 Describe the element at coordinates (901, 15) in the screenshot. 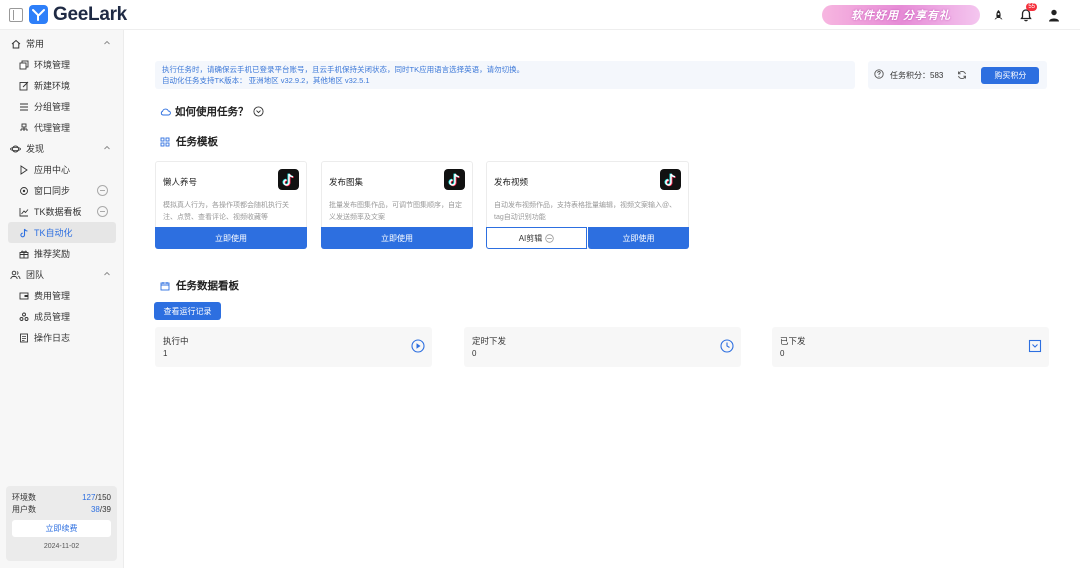

I see `promo-banner: 软件好用 分享有礼` at that location.